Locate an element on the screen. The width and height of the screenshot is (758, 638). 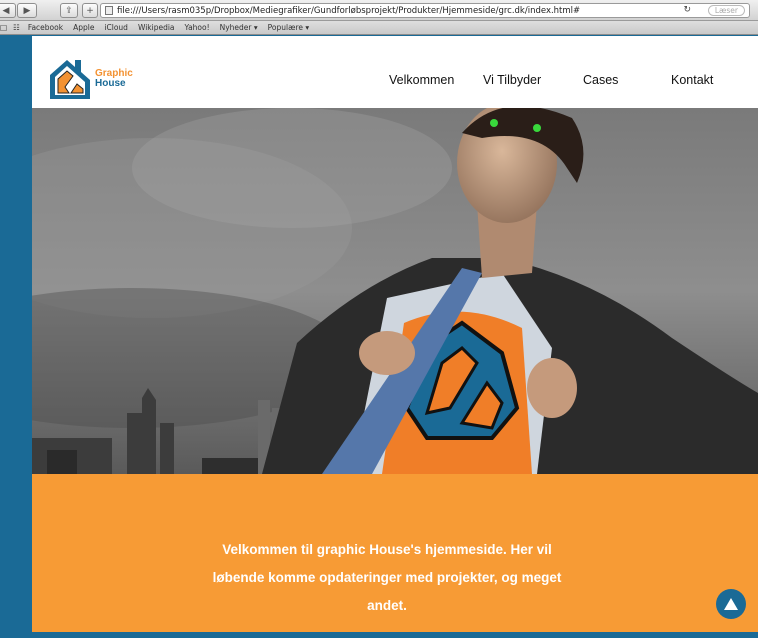
logo-house-icon is located at coordinates (70, 79).